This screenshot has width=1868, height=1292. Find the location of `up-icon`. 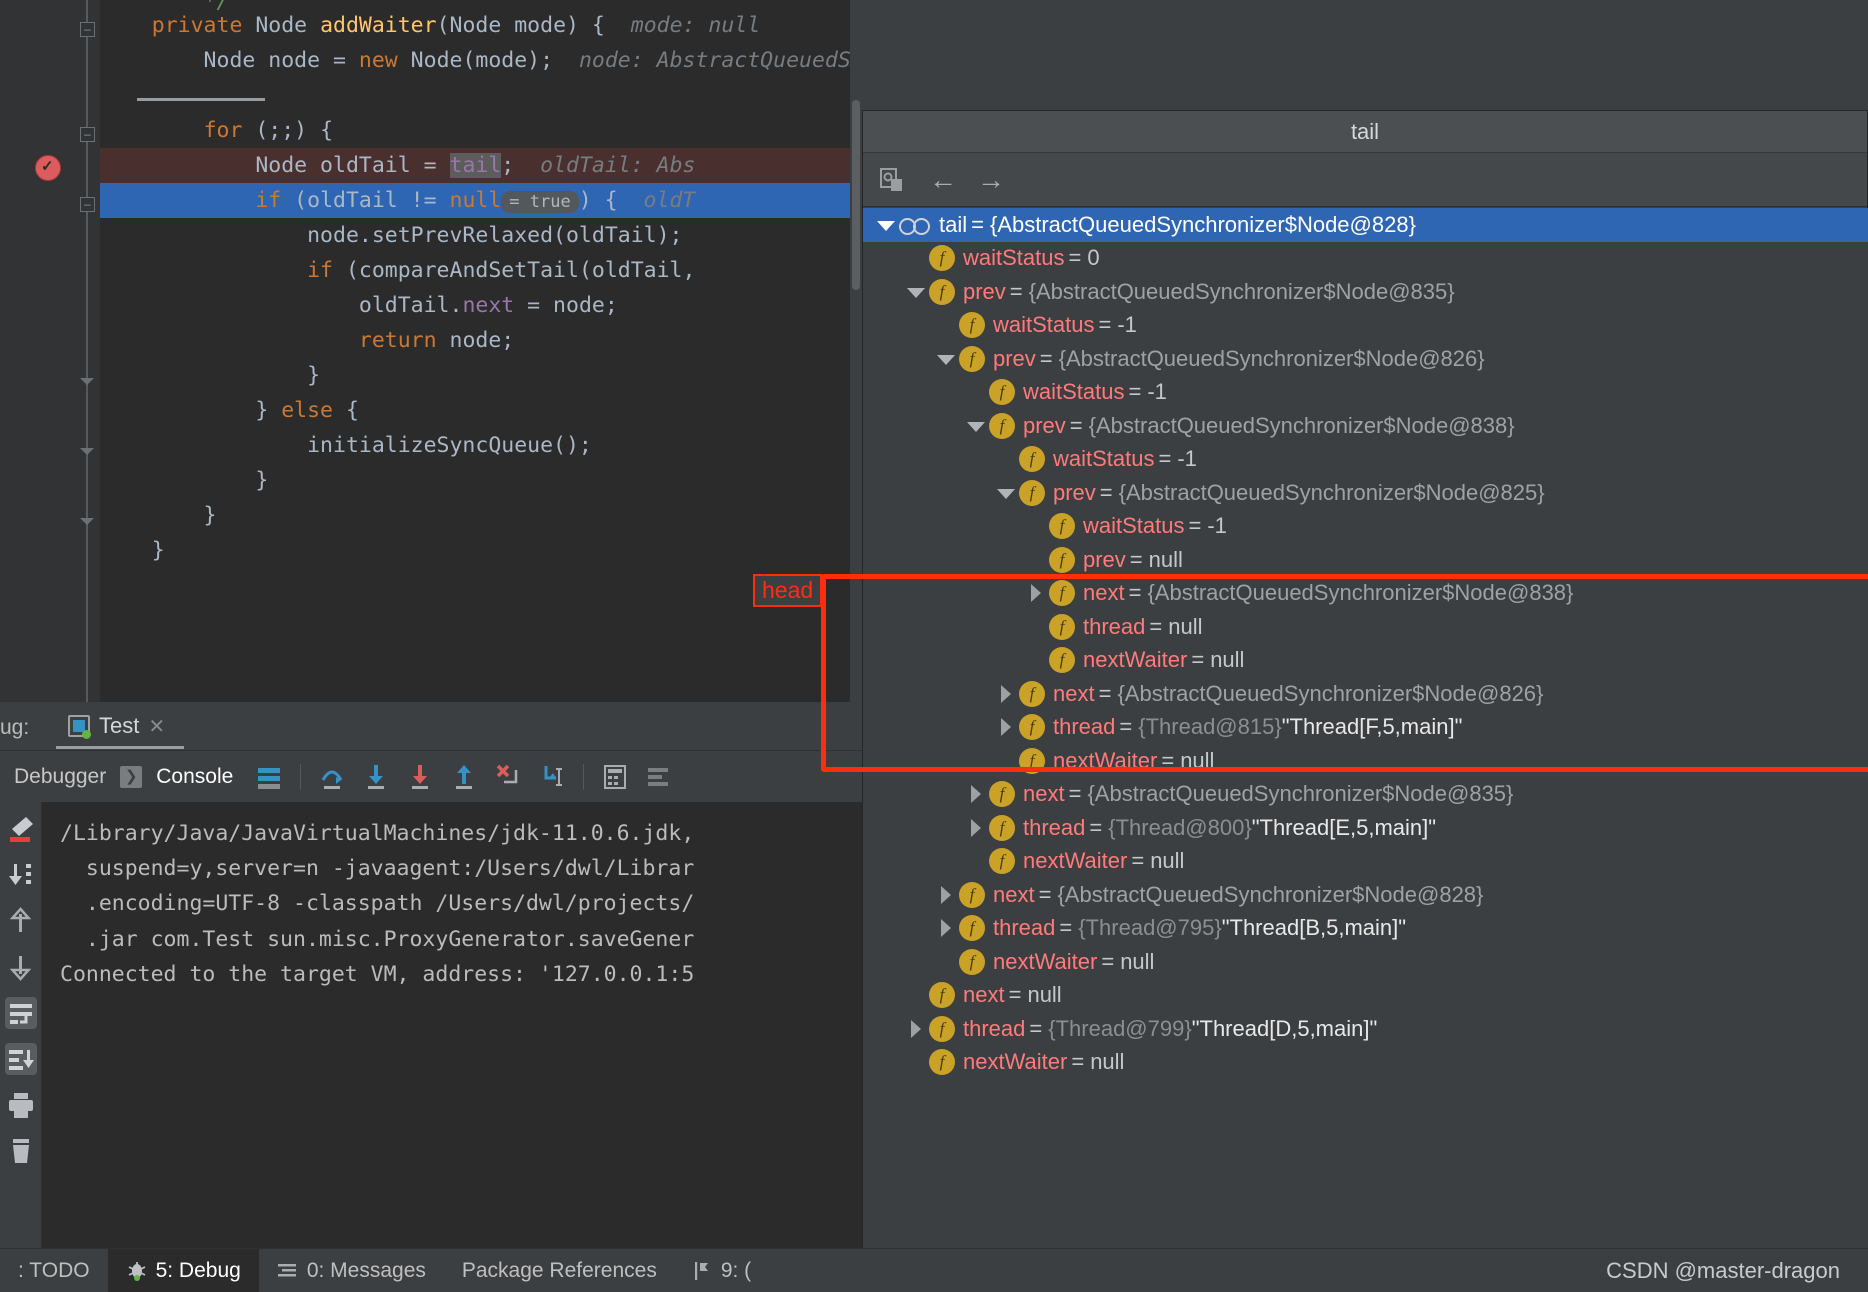

up-icon is located at coordinates (21, 921).